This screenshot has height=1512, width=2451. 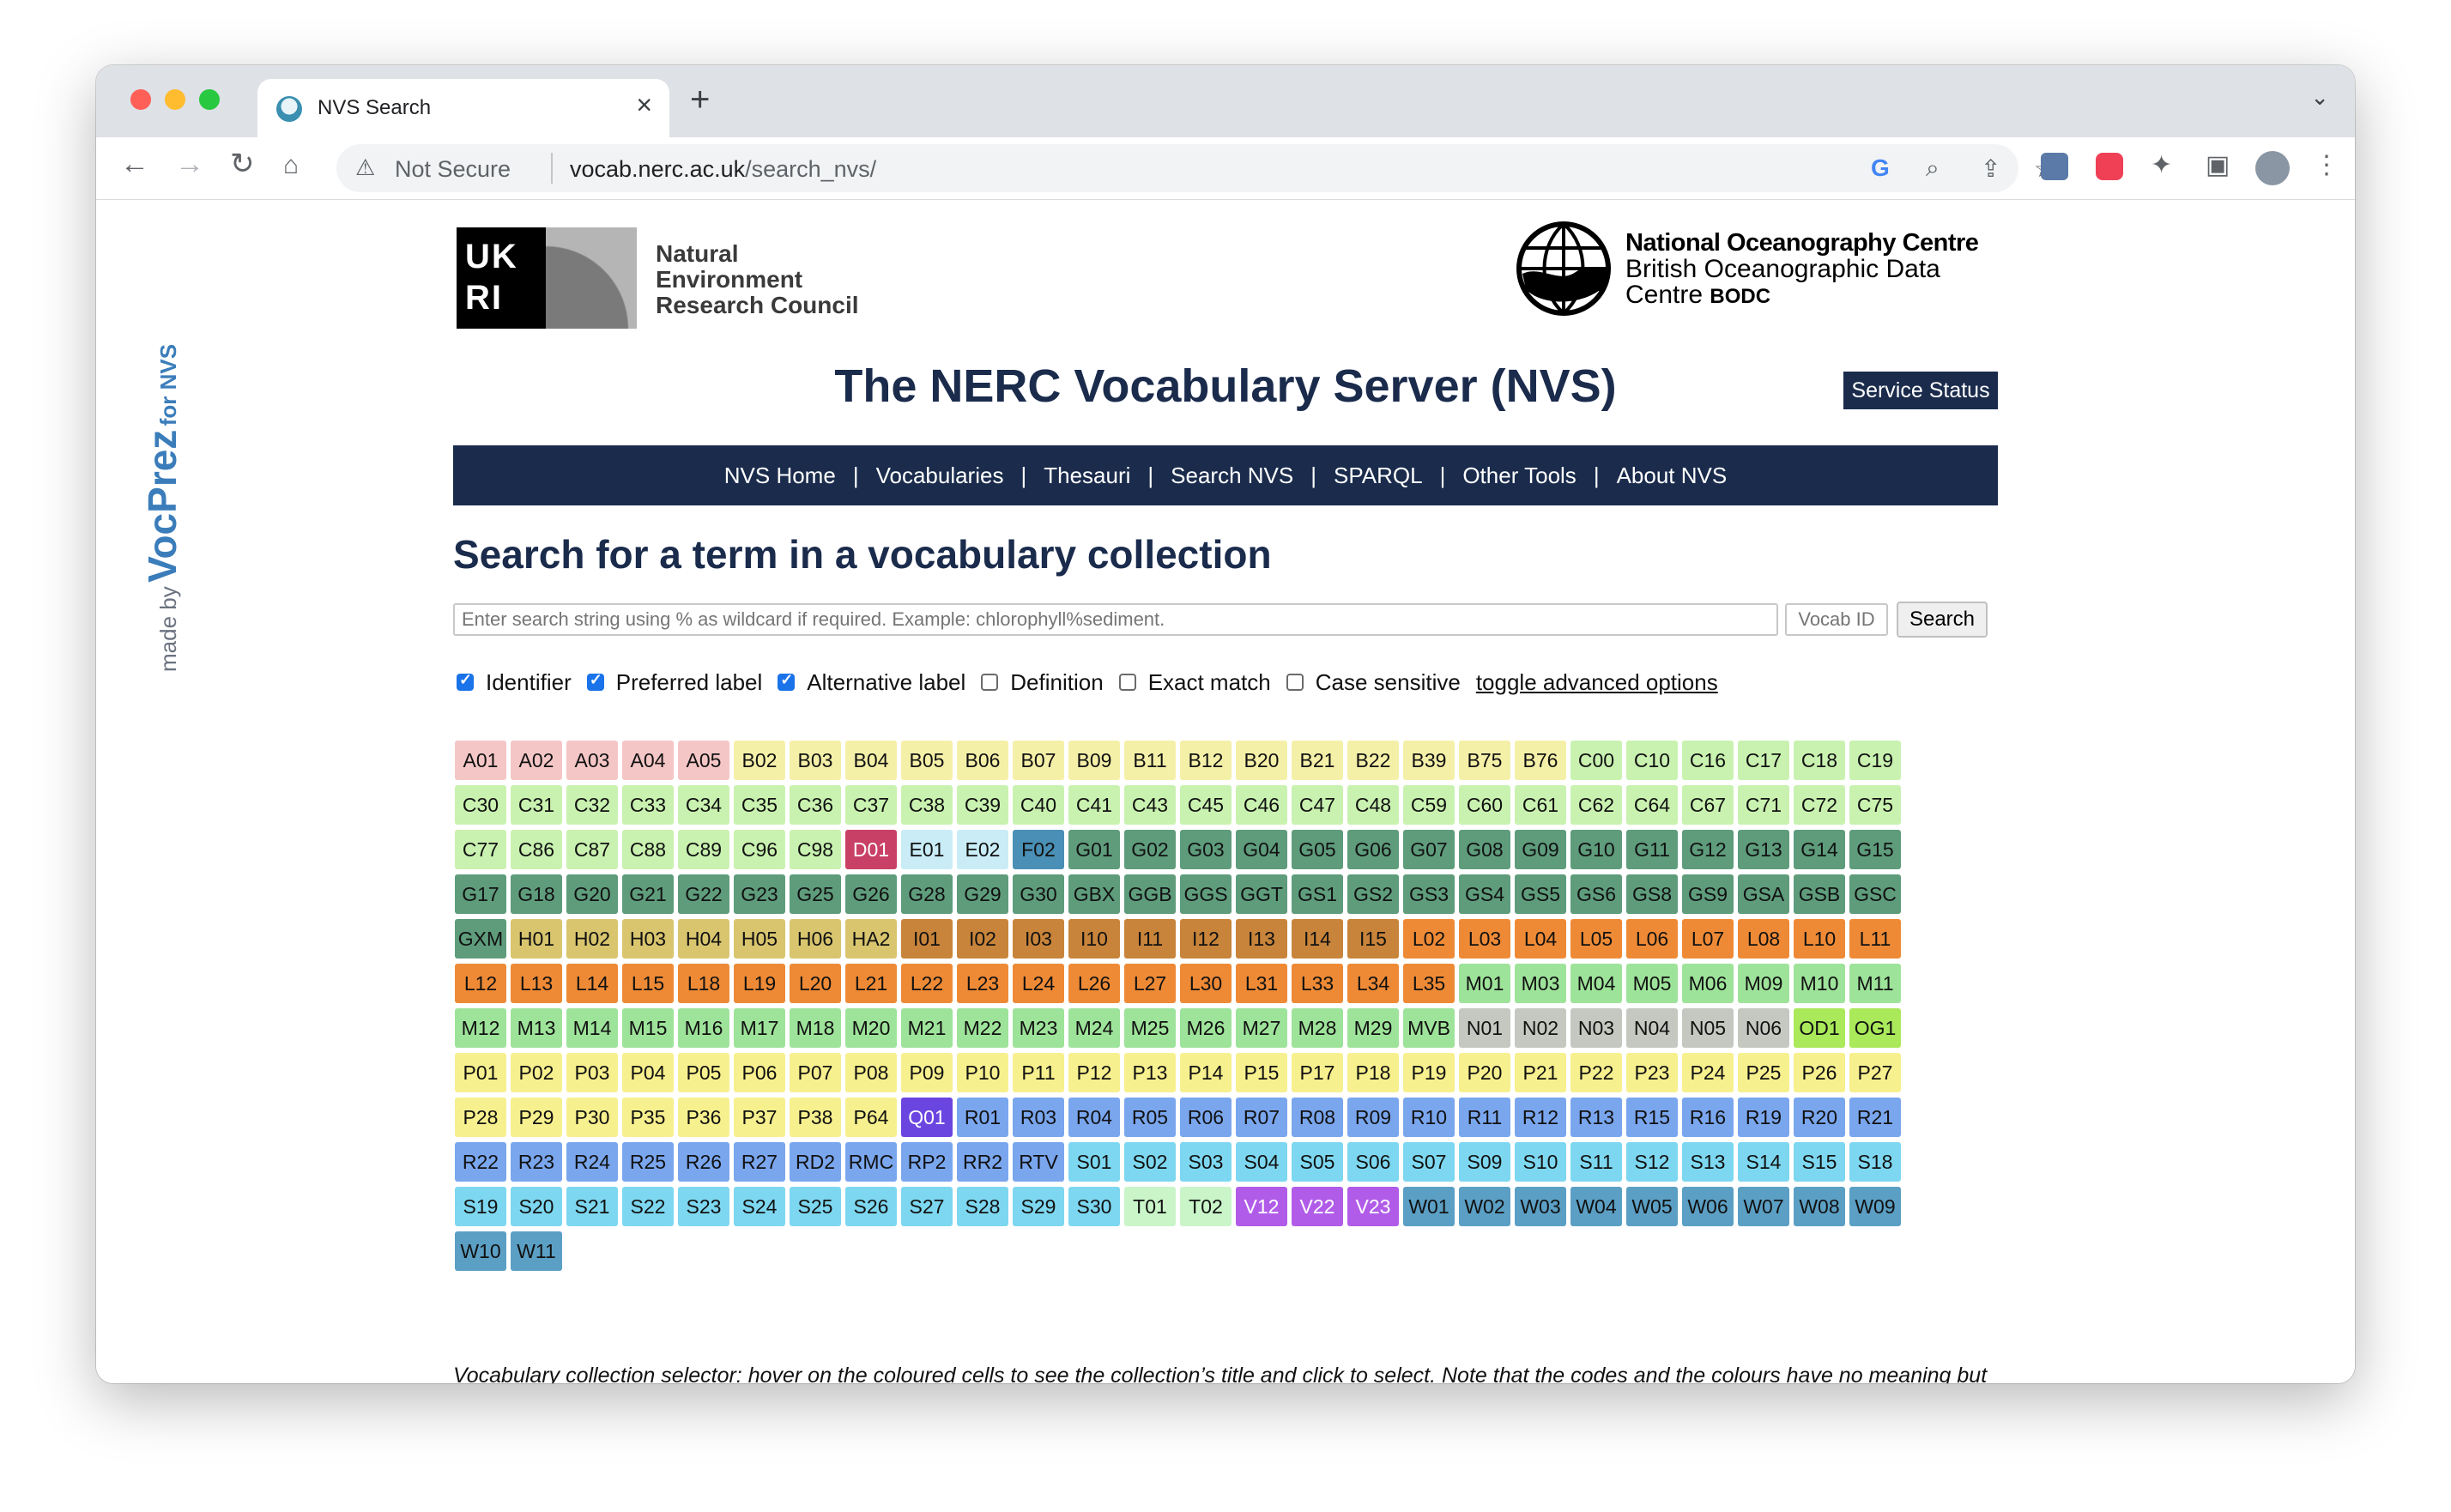 What do you see at coordinates (1094, 1072) in the screenshot?
I see `vocab-cell-p12: P12` at bounding box center [1094, 1072].